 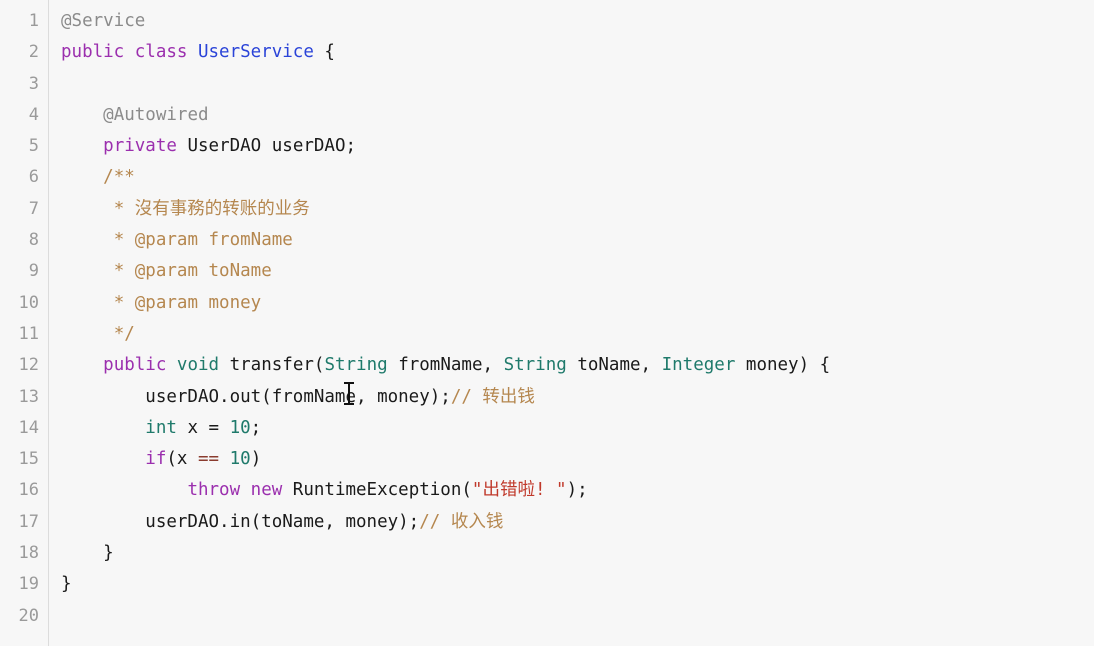 I want to click on code-line: throw new RuntimeException("出错啦! ");, so click(x=577, y=490).